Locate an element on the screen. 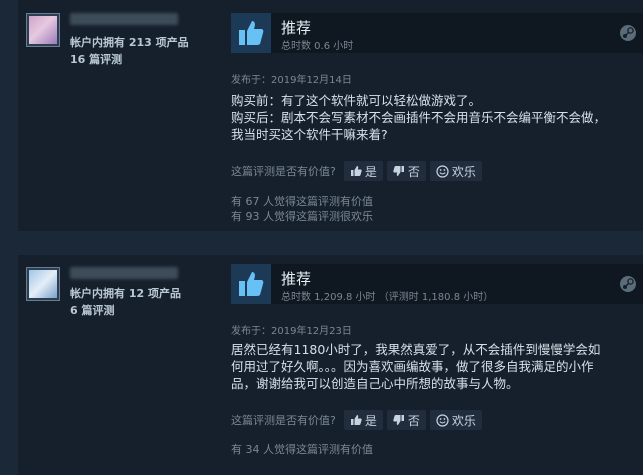 This screenshot has width=643, height=475. review-line: 品，谢谢给我可以创造自己心中所想的故事与人物。 is located at coordinates (375, 383).